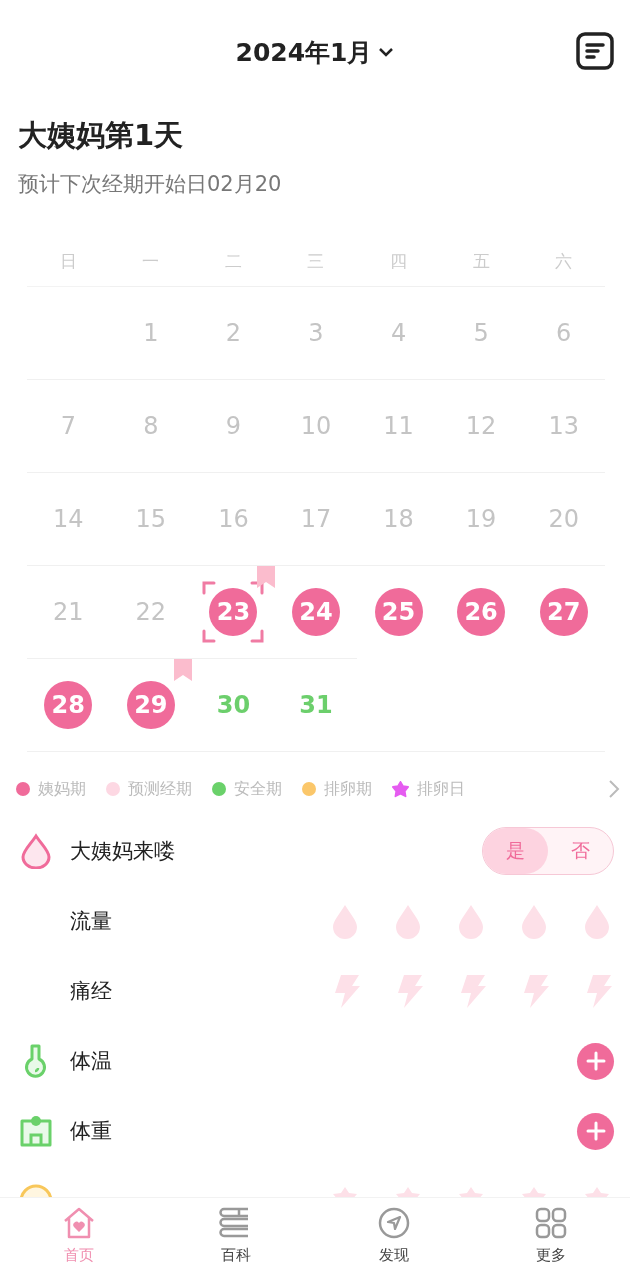 This screenshot has height=1280, width=630. I want to click on record-label: 大姨妈来喽, so click(122, 851).